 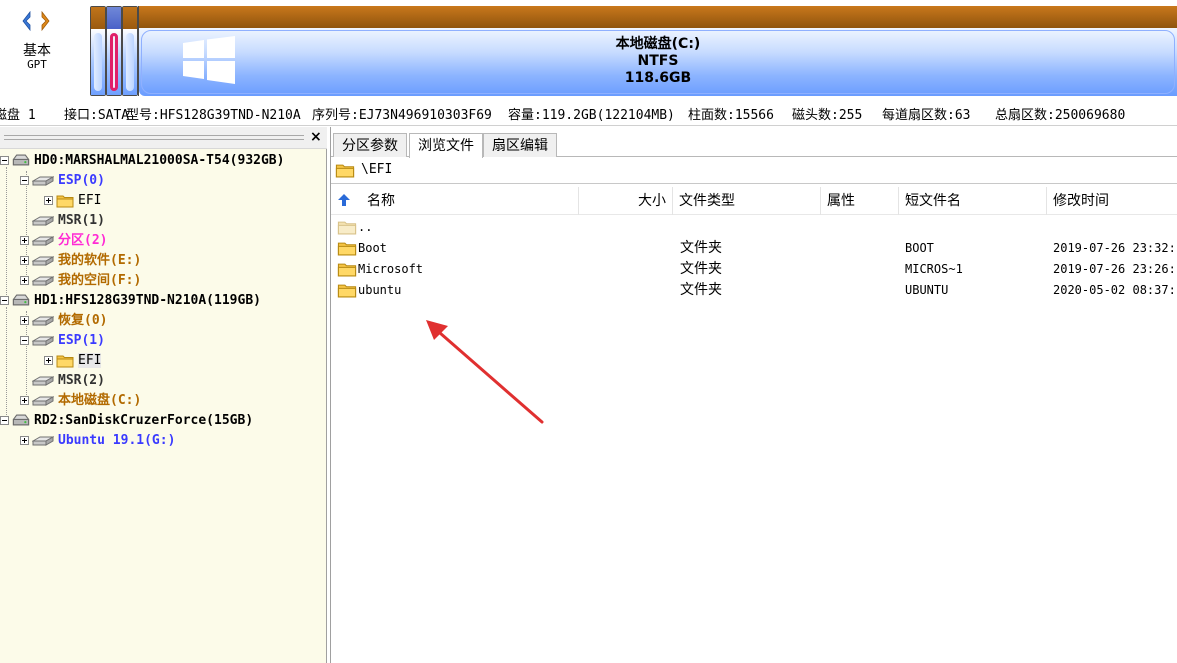 I want to click on partition-block-c: 本地磁盘(C:) NTFS 118.6GB, so click(x=657, y=51).